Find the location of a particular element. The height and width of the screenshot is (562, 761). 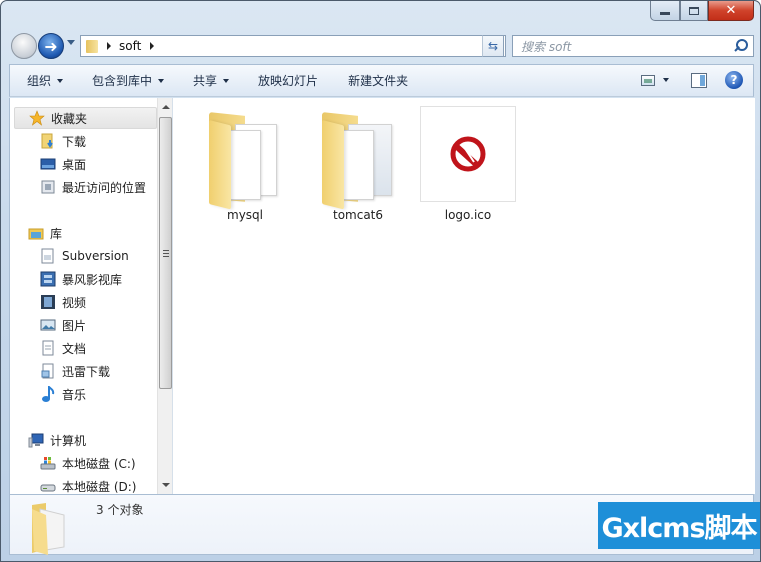

command-bar: 组织 包含到库中 共享 放映幻灯片 新建文件夹 ? is located at coordinates (381, 80).